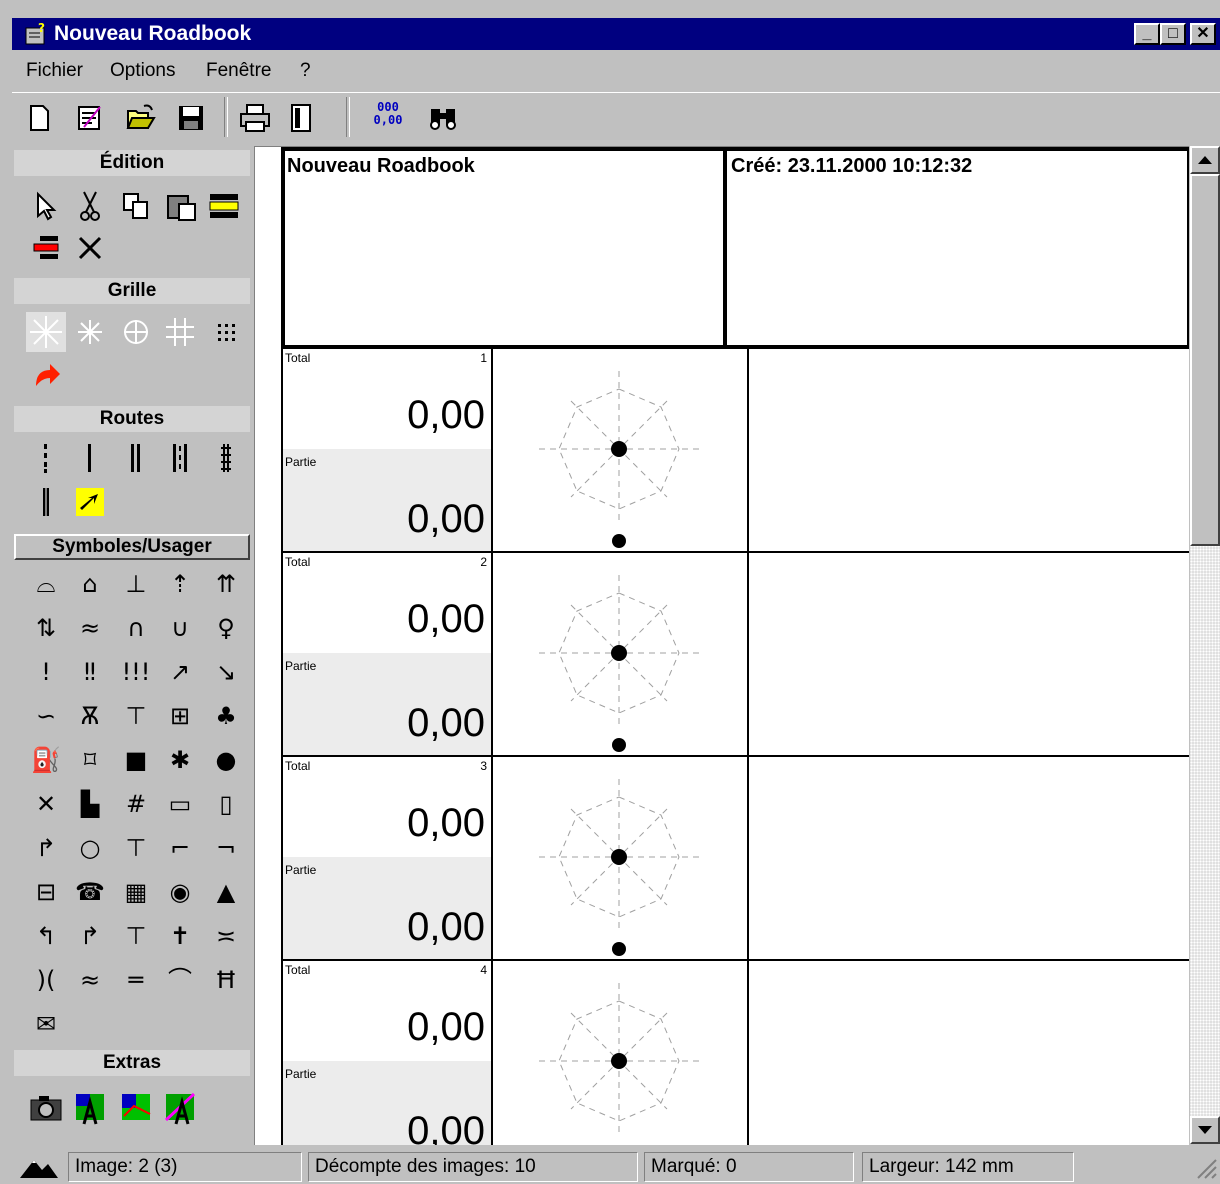  What do you see at coordinates (180, 716) in the screenshot?
I see `symbol-sign-icon: ⊞` at bounding box center [180, 716].